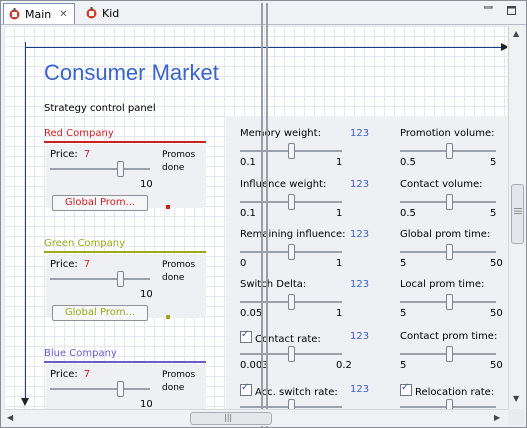 Image resolution: width=527 pixels, height=428 pixels. I want to click on status-indicator, so click(168, 207).